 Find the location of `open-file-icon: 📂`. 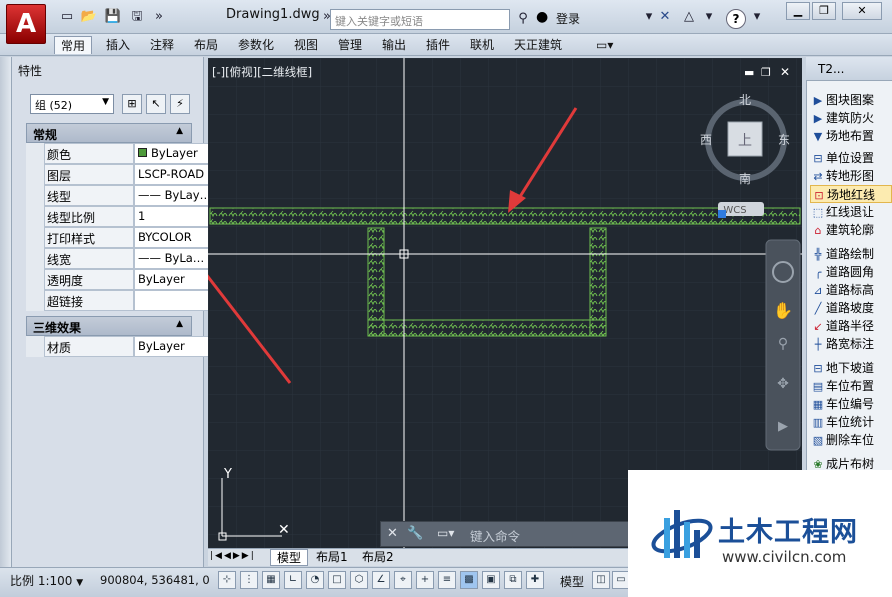

open-file-icon: 📂 is located at coordinates (89, 17).